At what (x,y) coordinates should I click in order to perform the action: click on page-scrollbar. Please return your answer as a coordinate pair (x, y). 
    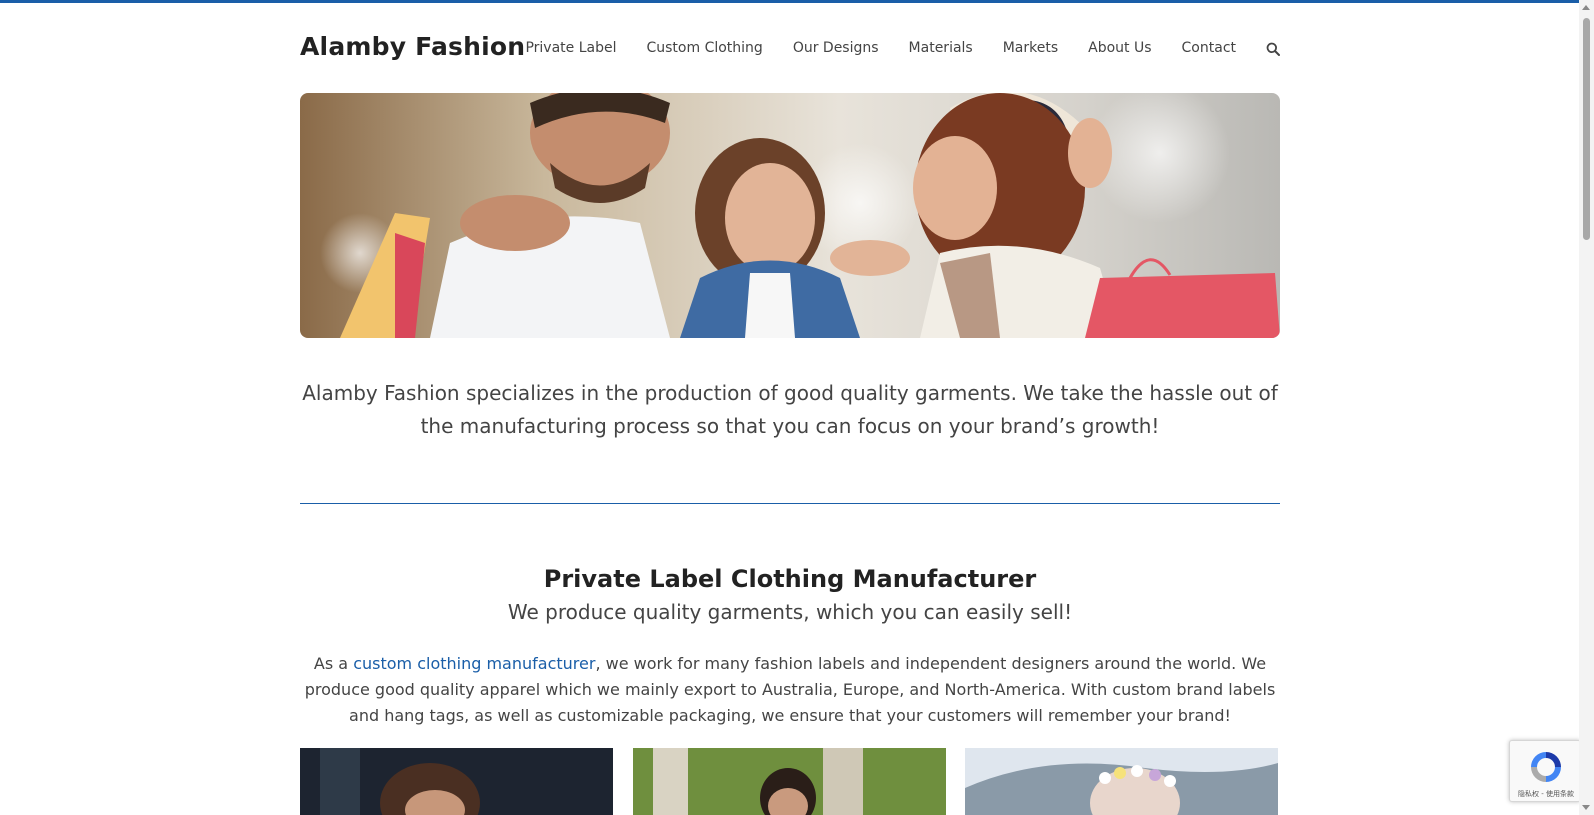
    Looking at the image, I should click on (1586, 407).